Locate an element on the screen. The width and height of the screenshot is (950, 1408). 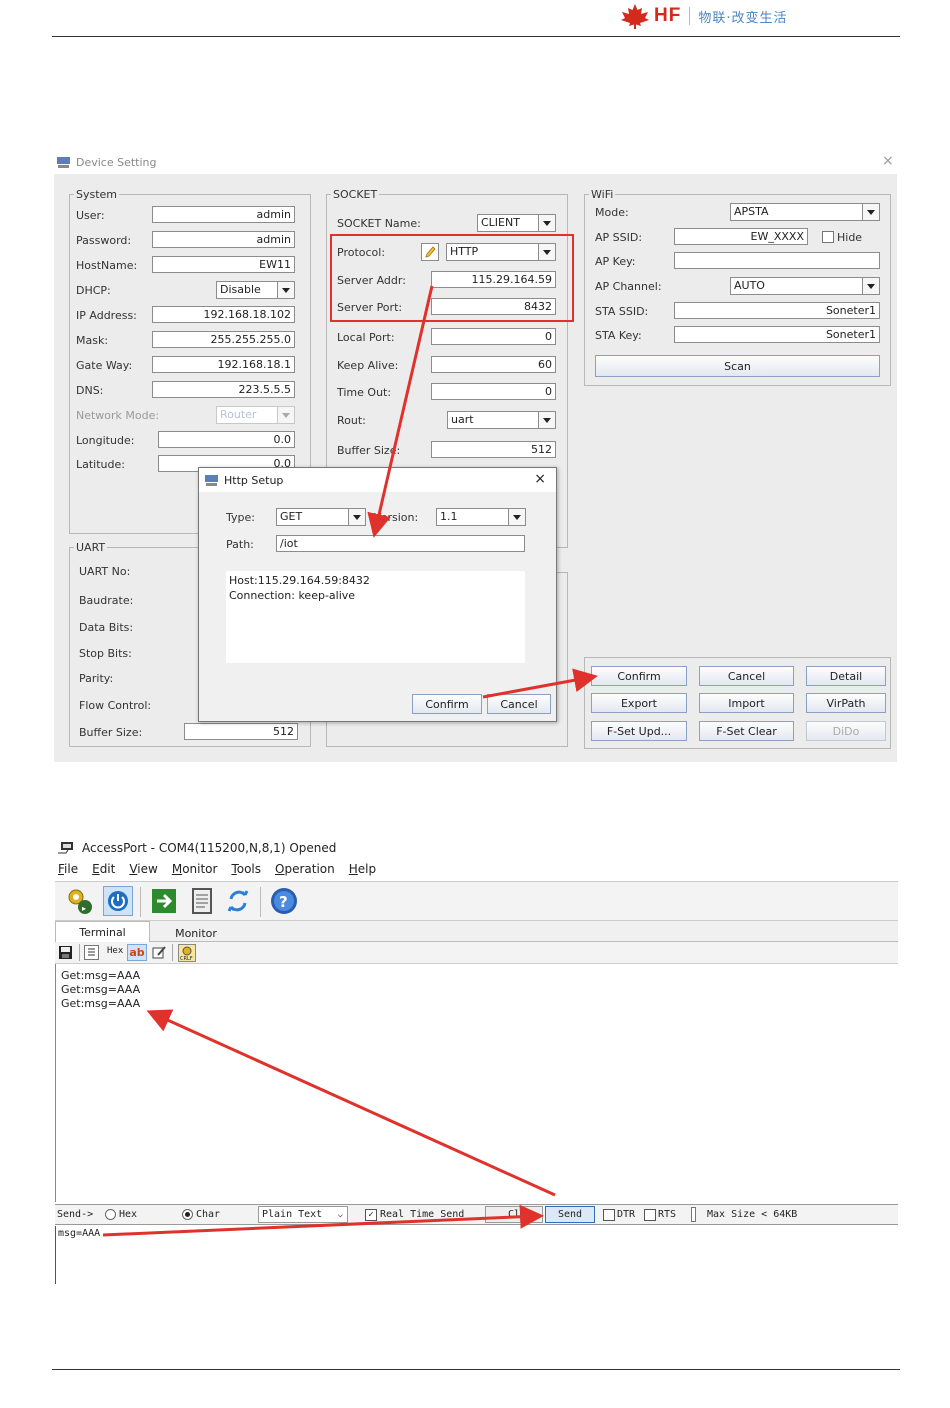
menu-view: View is located at coordinates (143, 871).